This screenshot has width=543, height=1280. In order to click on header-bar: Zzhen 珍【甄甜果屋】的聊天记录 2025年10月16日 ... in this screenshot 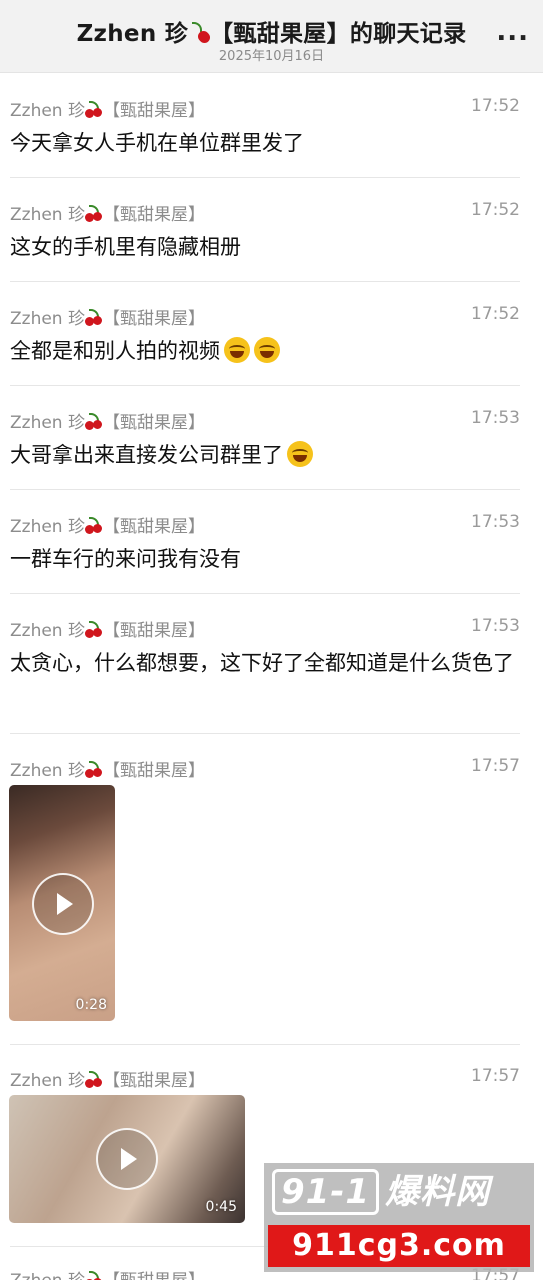, I will do `click(271, 36)`.